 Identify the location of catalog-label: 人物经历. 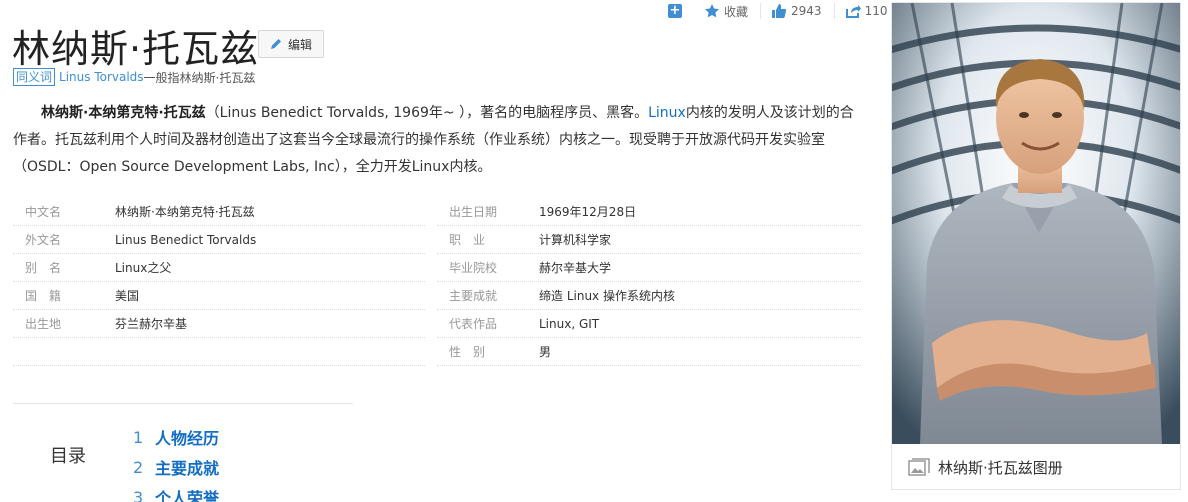
(187, 438).